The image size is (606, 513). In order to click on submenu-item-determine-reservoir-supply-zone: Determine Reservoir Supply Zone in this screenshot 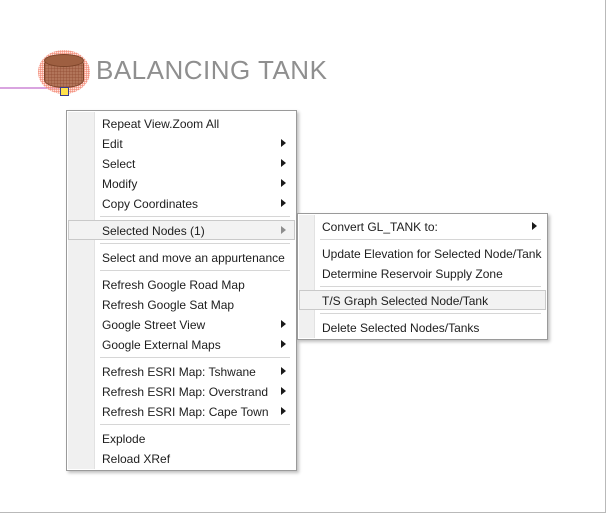, I will do `click(422, 273)`.